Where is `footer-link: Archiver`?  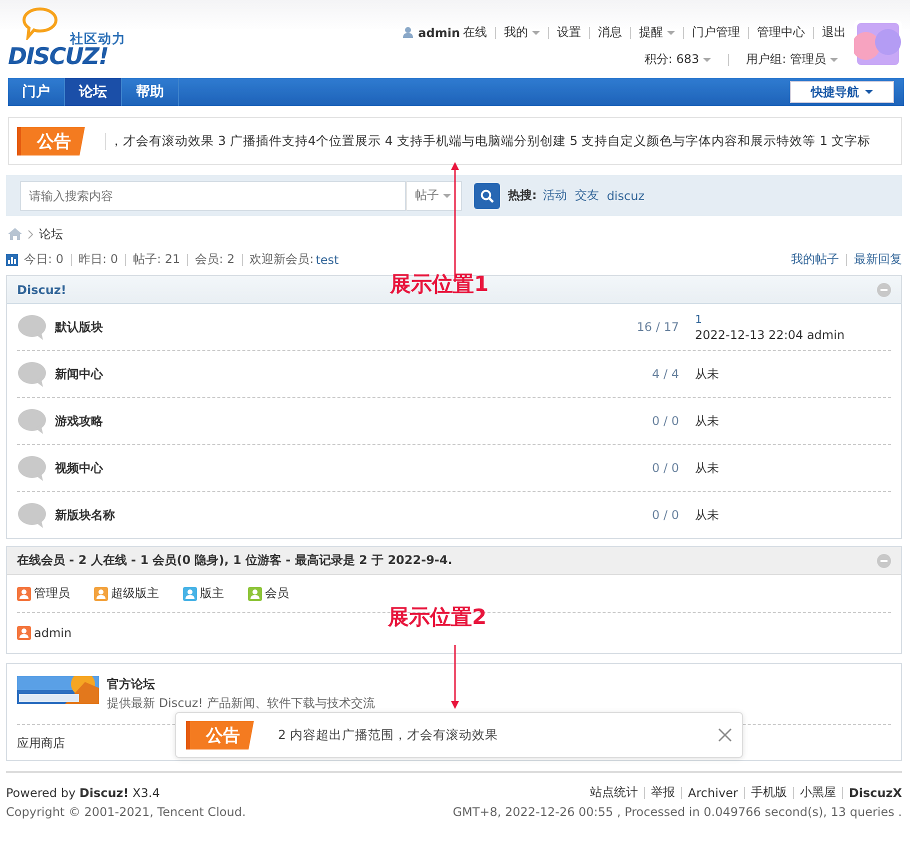
footer-link: Archiver is located at coordinates (713, 793).